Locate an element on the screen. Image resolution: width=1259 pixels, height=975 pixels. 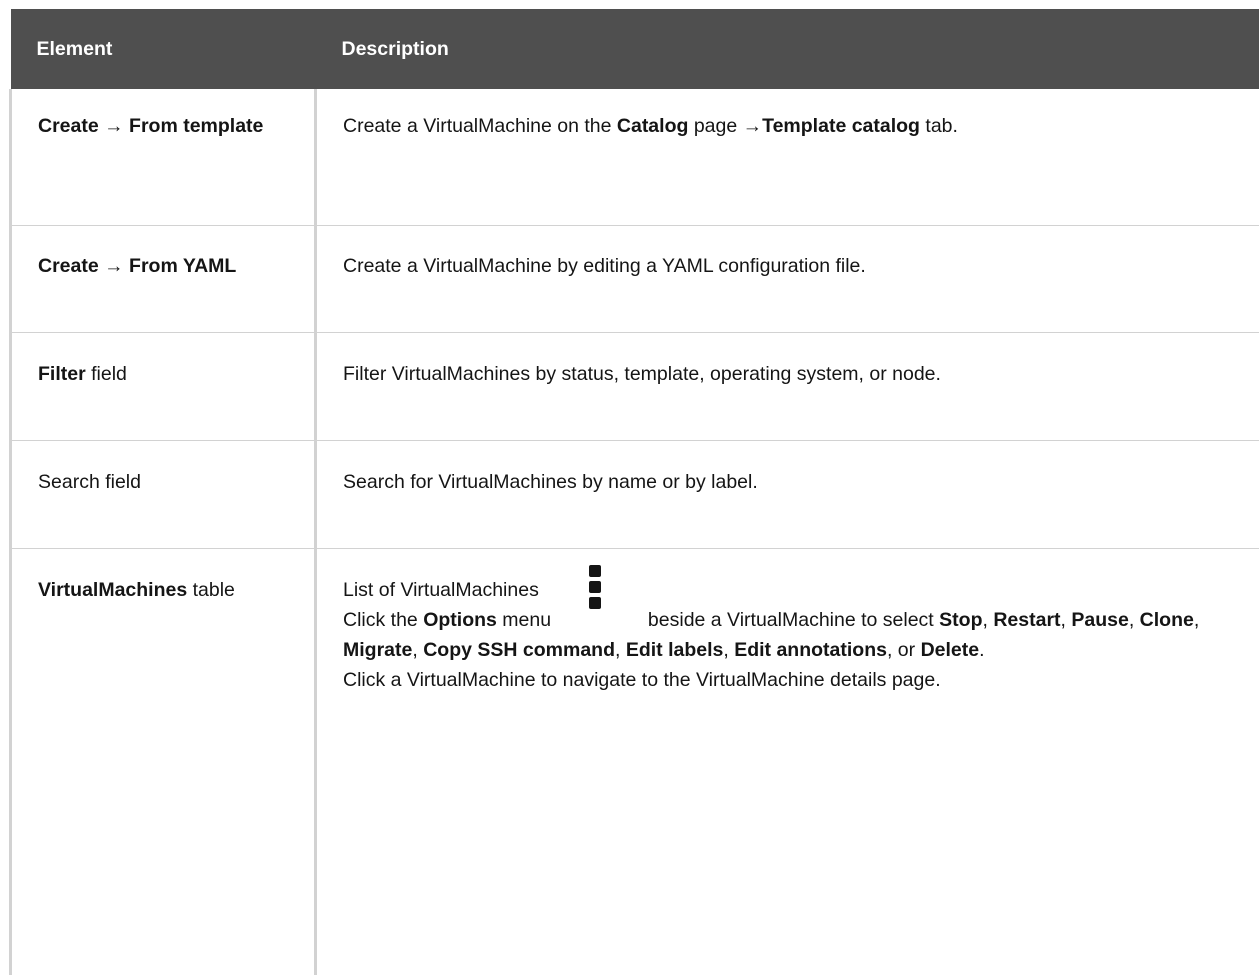
pause-term: Pause is located at coordinates (1099, 620).